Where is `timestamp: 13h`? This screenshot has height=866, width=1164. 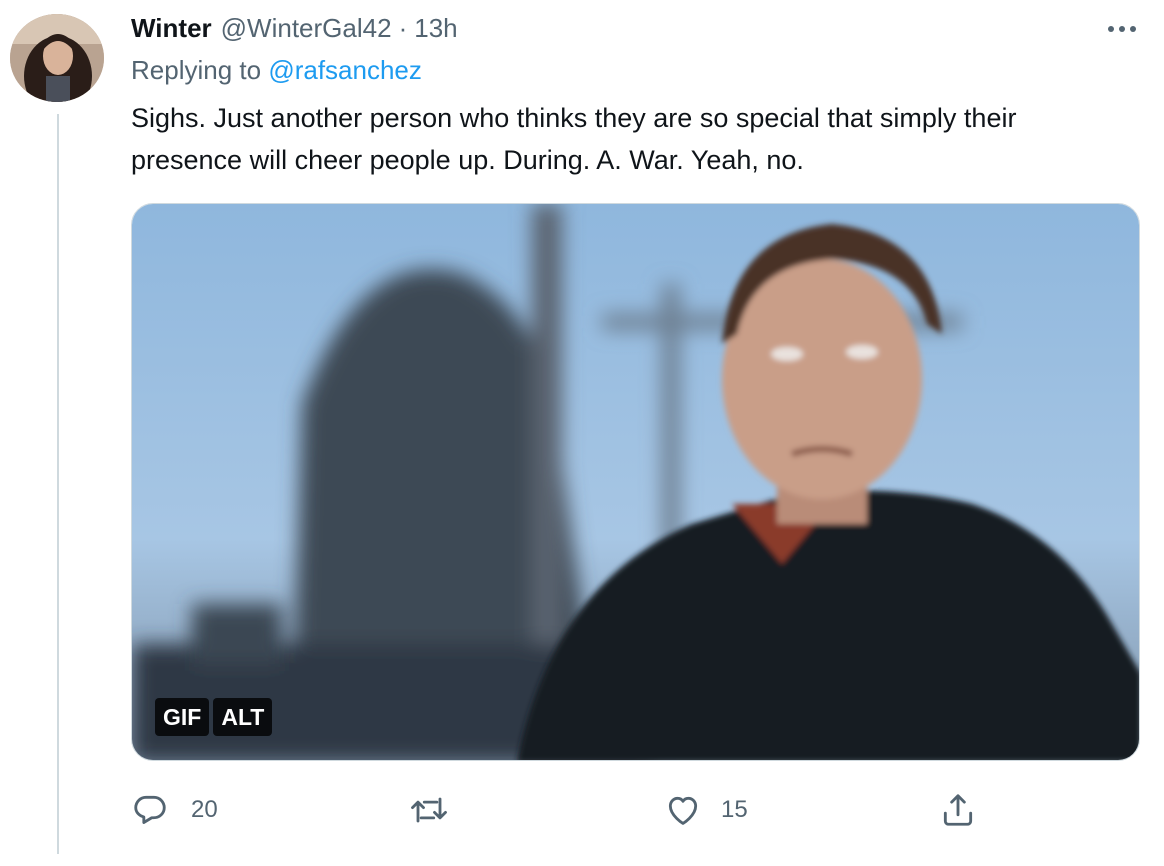 timestamp: 13h is located at coordinates (435, 28).